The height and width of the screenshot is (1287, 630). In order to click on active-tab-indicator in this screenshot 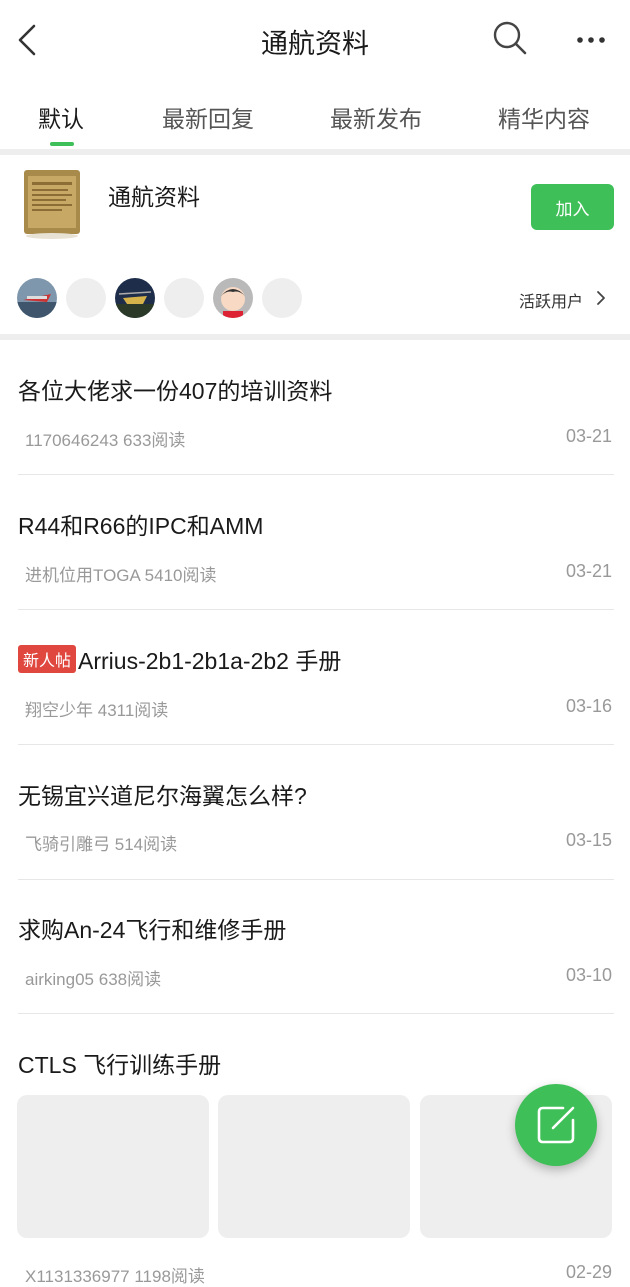, I will do `click(62, 144)`.